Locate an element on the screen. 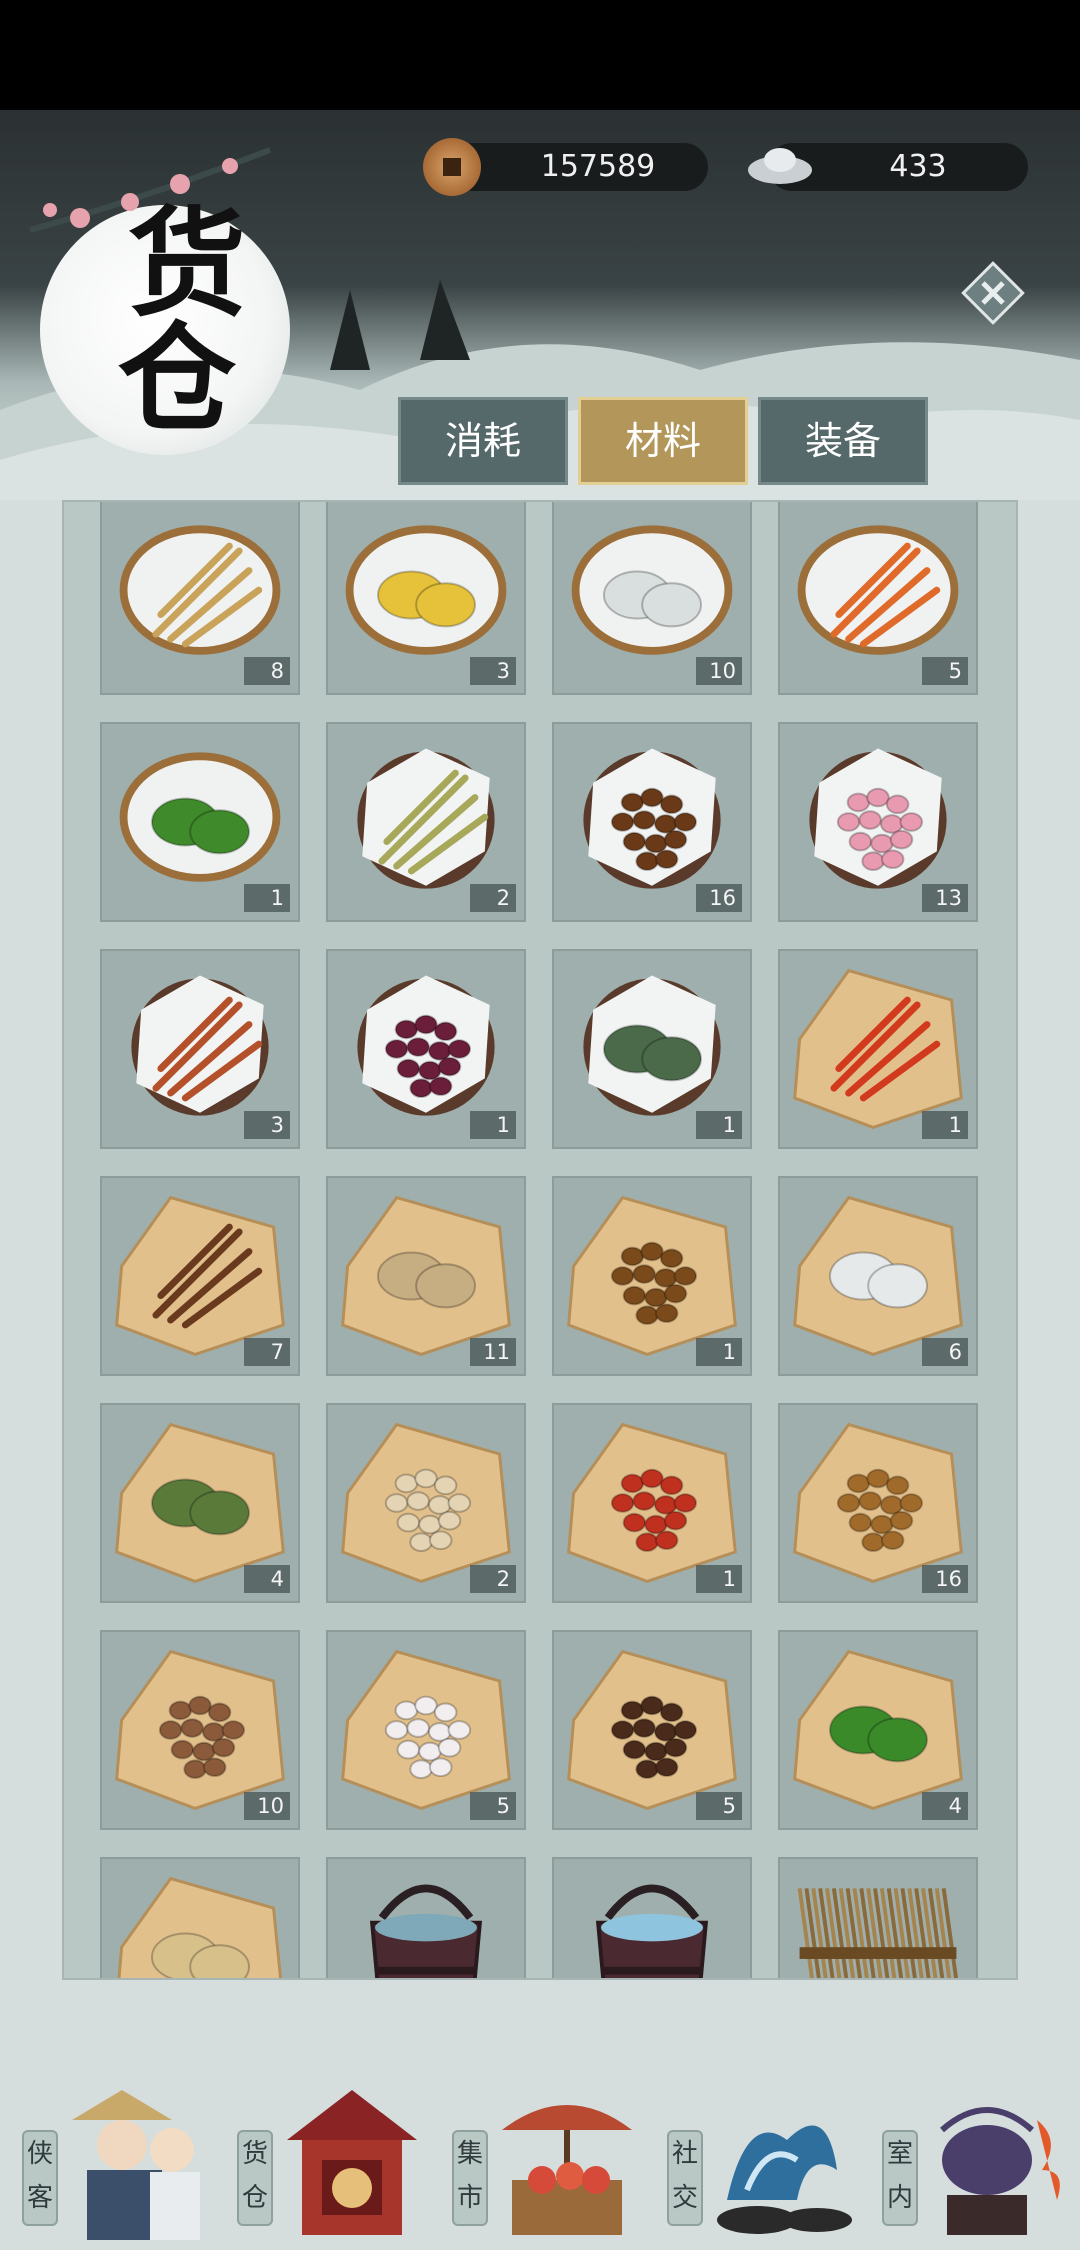 This screenshot has width=1080, height=2250. nav-market-label: 集市 is located at coordinates (470, 2178).